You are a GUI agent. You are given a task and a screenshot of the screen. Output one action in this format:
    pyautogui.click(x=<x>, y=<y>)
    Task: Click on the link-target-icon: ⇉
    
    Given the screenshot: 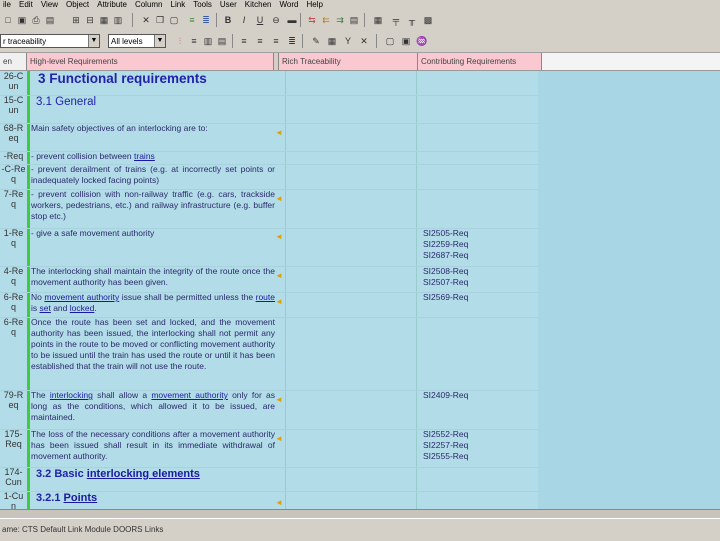 What is the action you would take?
    pyautogui.click(x=340, y=20)
    